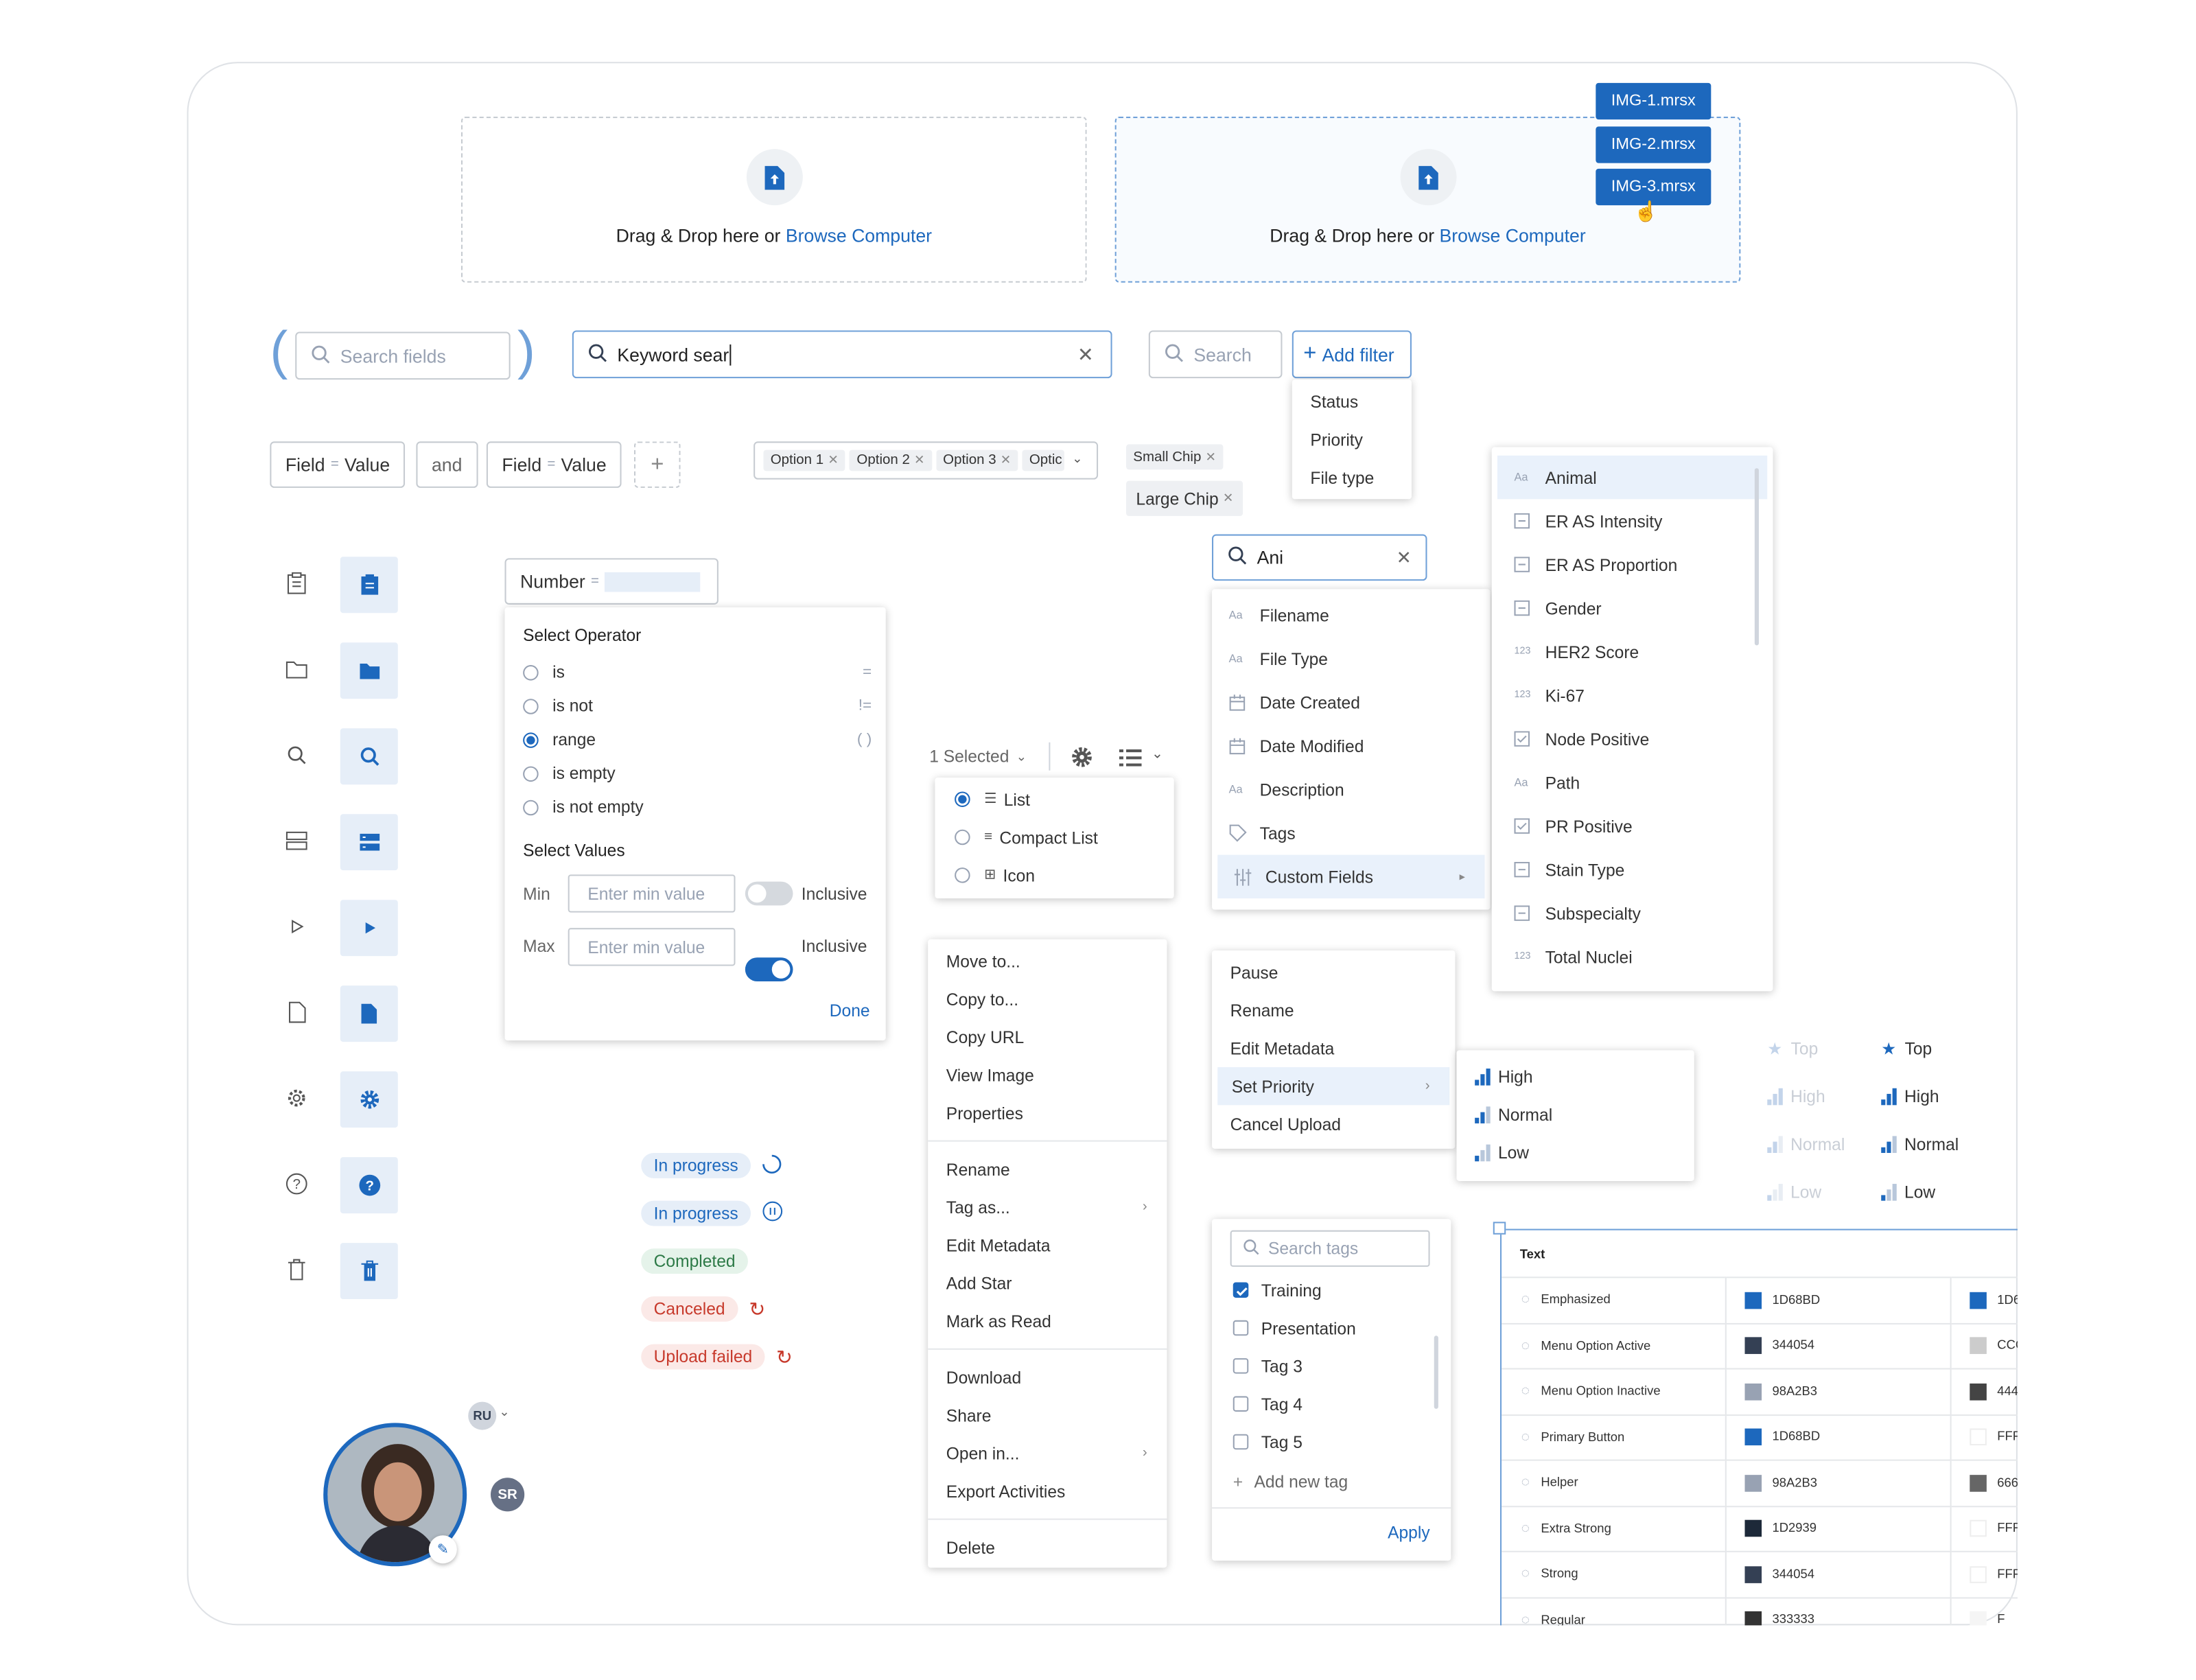  What do you see at coordinates (1054, 875) in the screenshot?
I see `view-option-icon: ⊞ Icon` at bounding box center [1054, 875].